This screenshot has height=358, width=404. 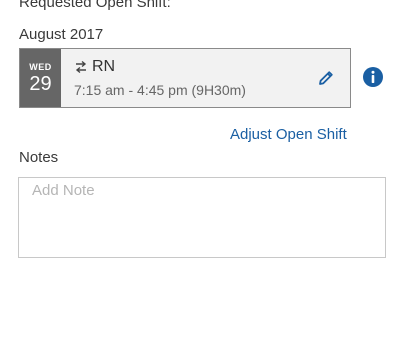 What do you see at coordinates (81, 67) in the screenshot?
I see `swap-arrows-icon` at bounding box center [81, 67].